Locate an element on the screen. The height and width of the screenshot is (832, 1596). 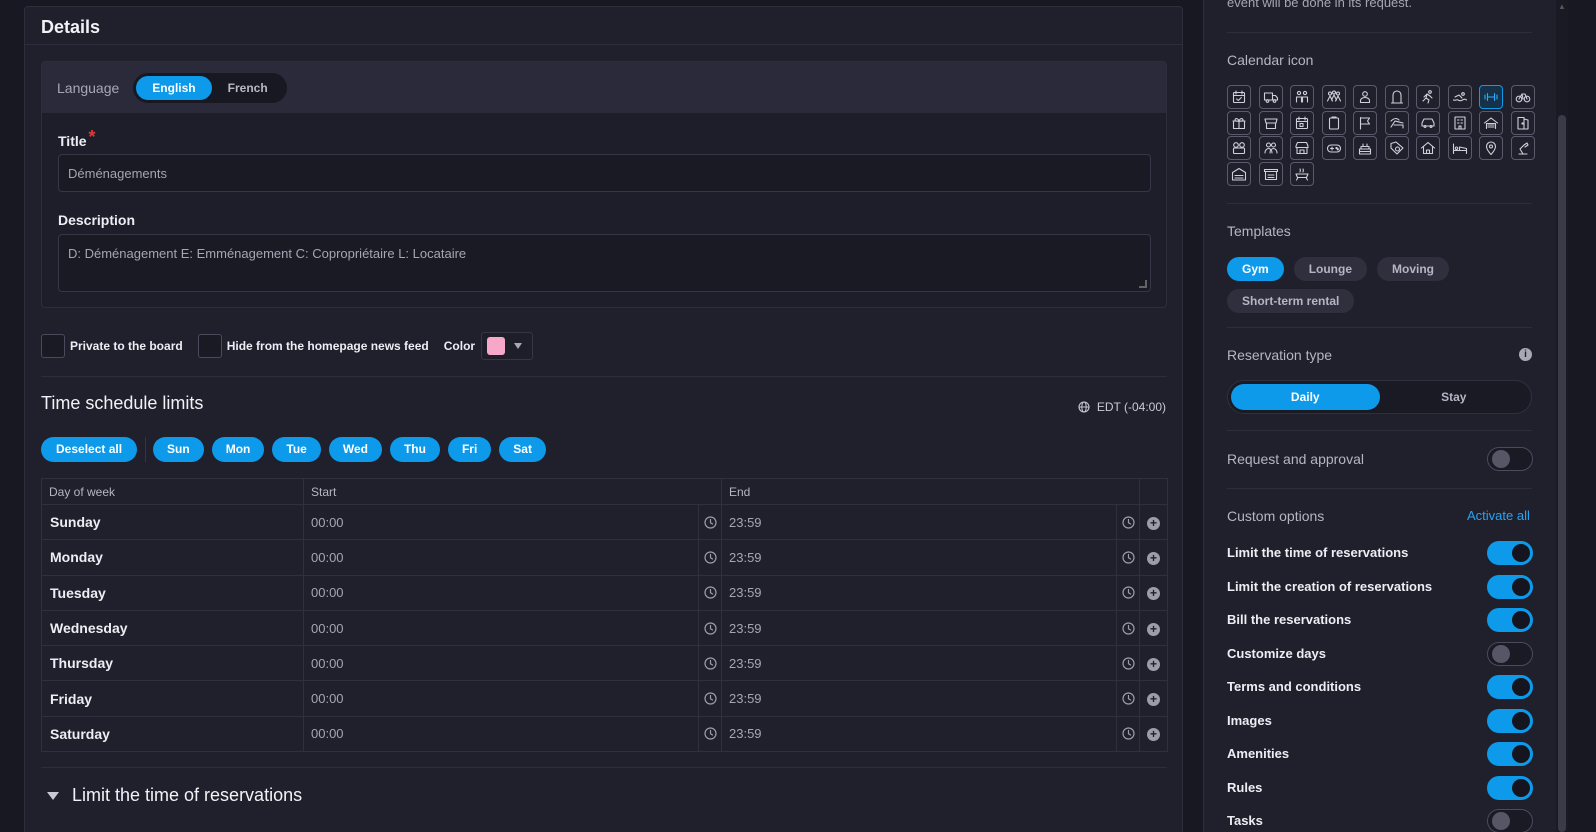
gift-icon is located at coordinates (1239, 122).